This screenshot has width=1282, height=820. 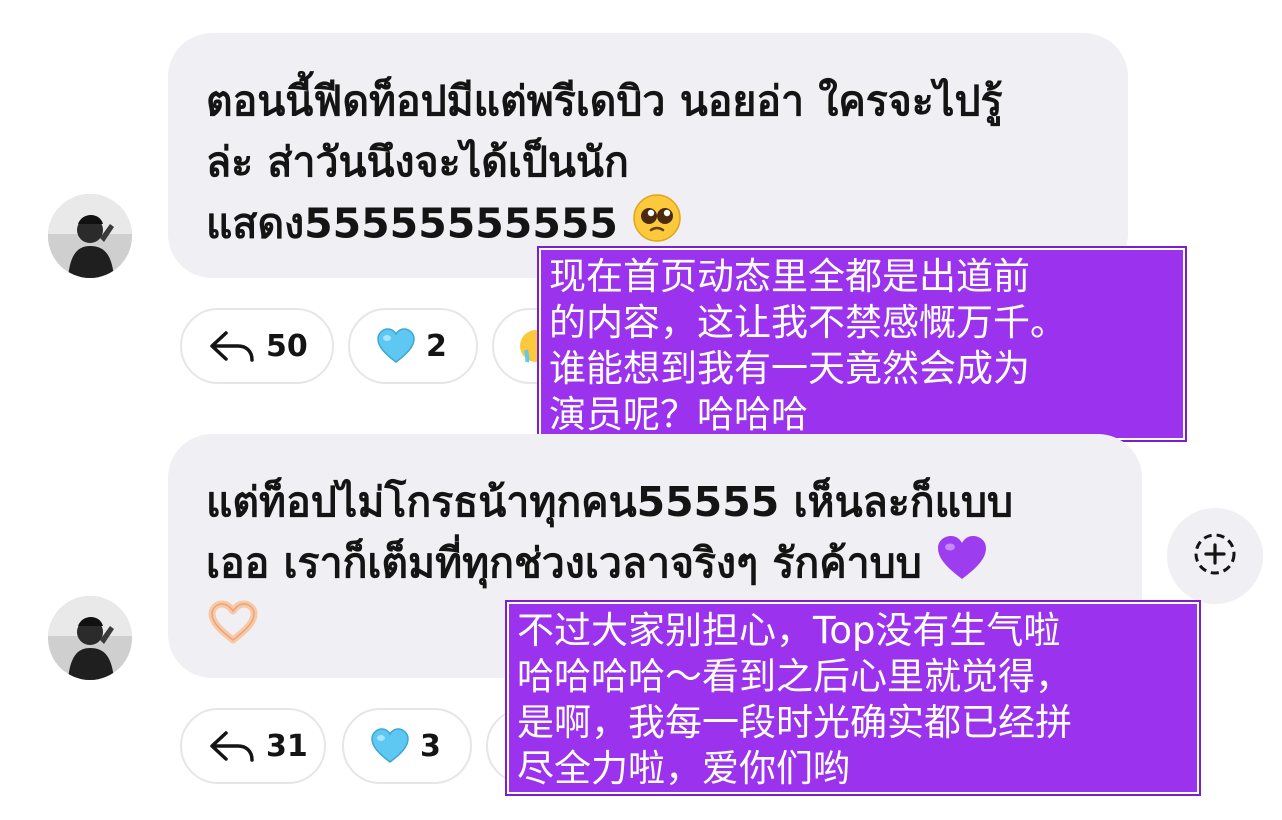 What do you see at coordinates (436, 346) in the screenshot?
I see `like-count: 2` at bounding box center [436, 346].